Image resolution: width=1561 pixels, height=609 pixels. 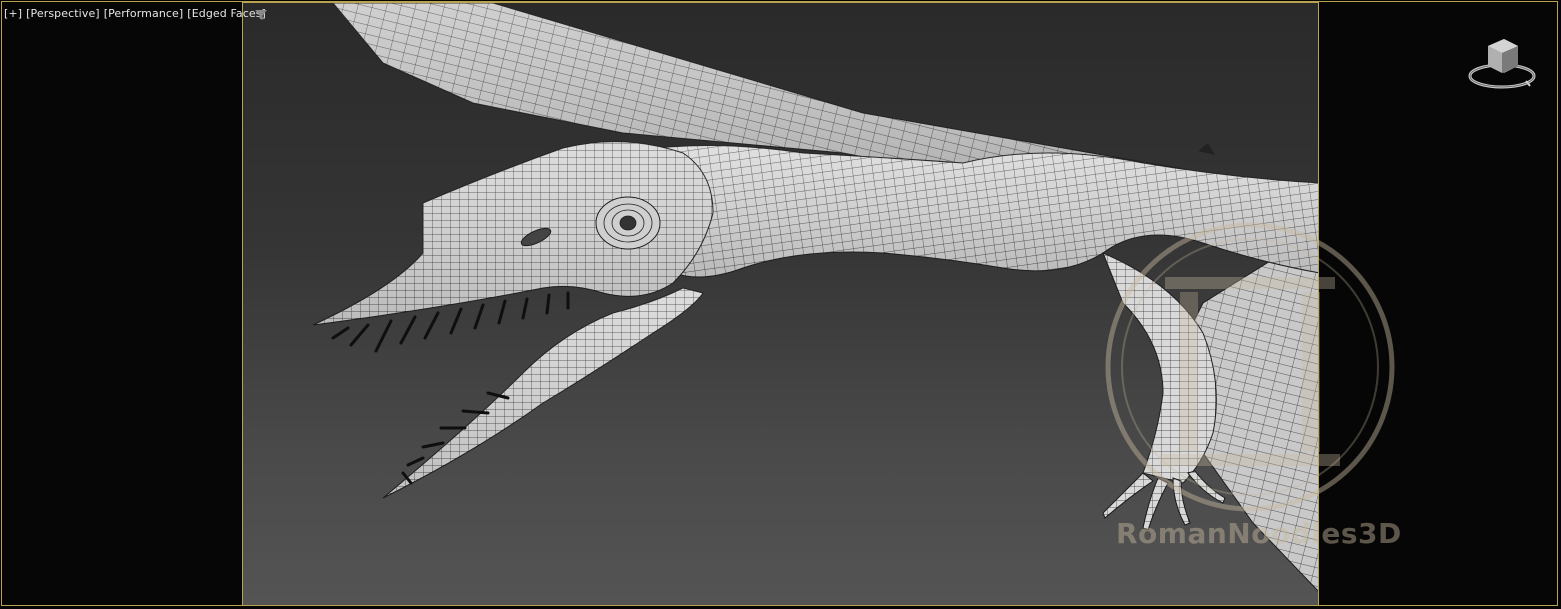 I want to click on eye, so click(x=628, y=223).